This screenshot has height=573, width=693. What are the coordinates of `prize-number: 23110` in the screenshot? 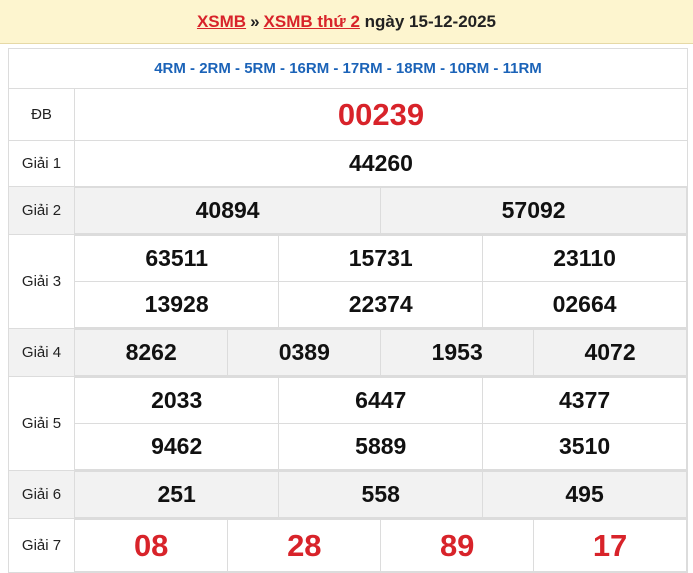 It's located at (584, 258).